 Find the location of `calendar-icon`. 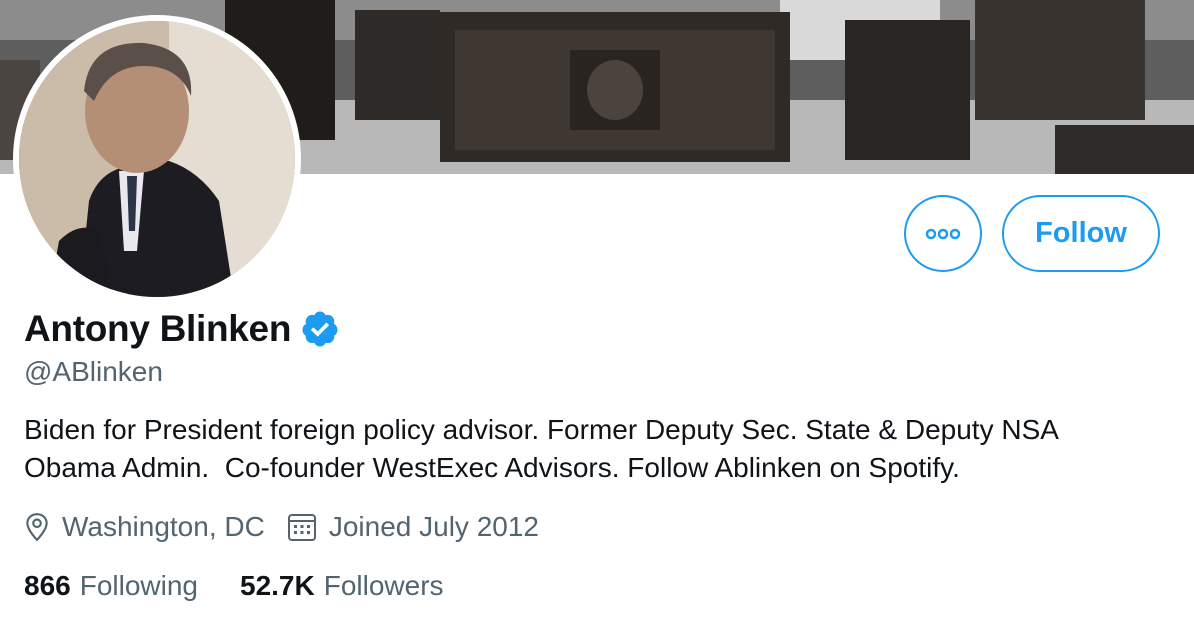

calendar-icon is located at coordinates (301, 527).